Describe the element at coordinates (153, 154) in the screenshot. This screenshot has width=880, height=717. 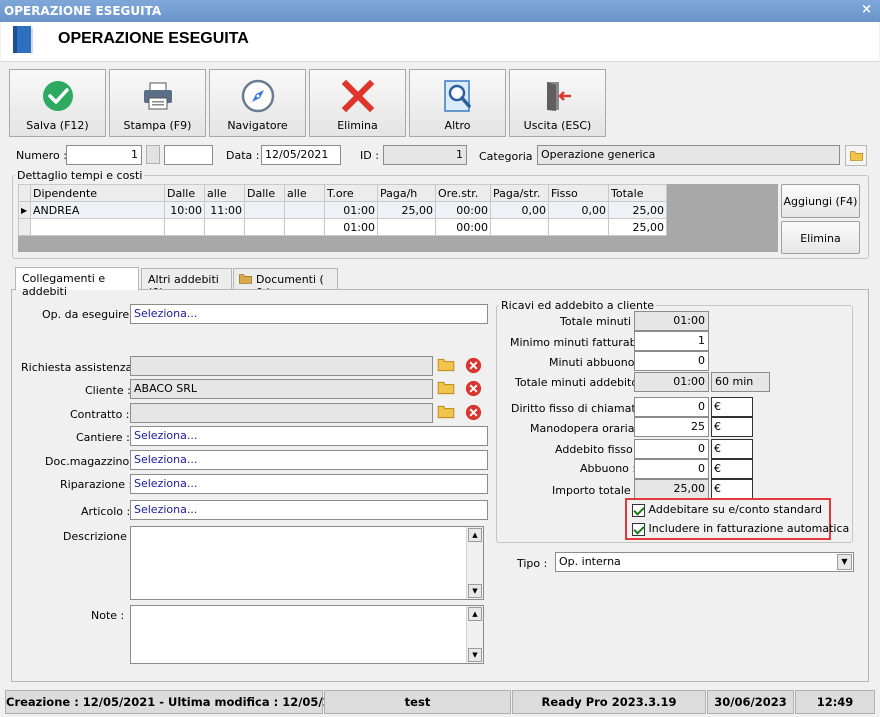
I see `numero-spinner` at that location.